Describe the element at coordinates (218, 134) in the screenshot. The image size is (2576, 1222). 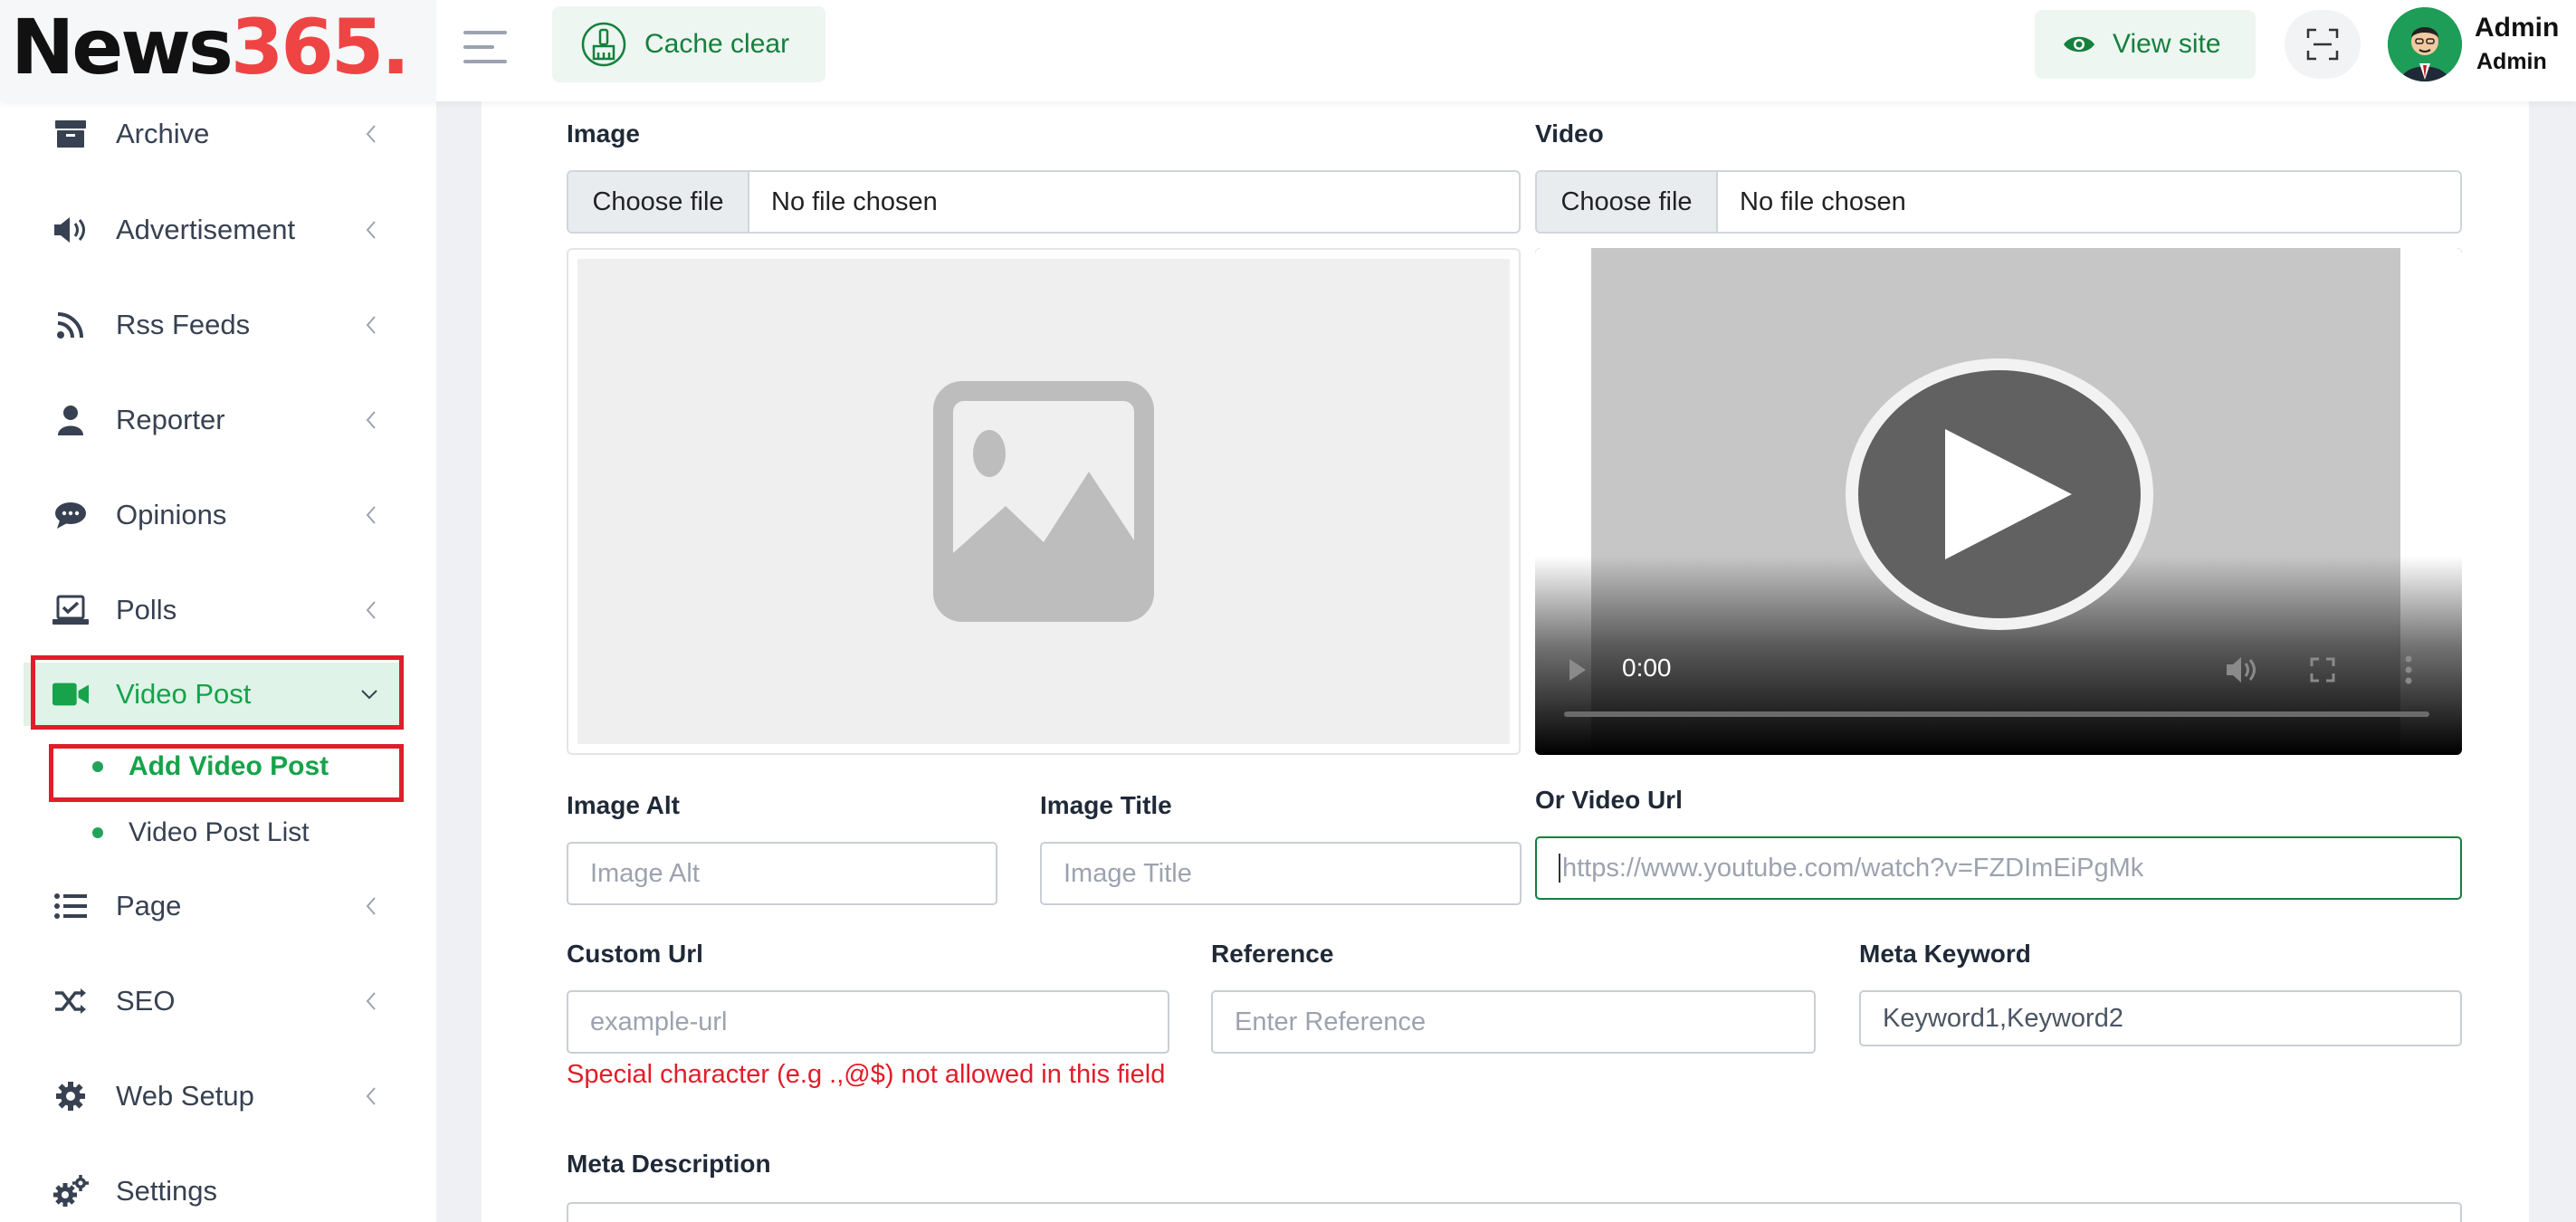
I see `sidebar-item-archive: Archive` at that location.